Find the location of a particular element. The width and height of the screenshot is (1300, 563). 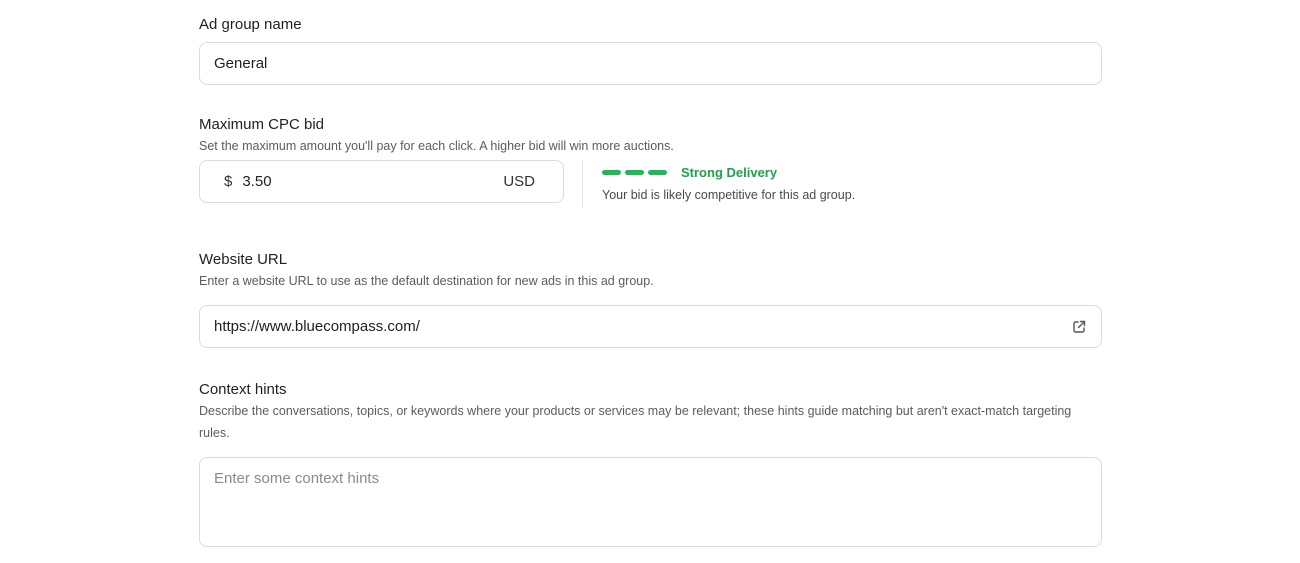

delivery-strength-icon is located at coordinates (636, 172).